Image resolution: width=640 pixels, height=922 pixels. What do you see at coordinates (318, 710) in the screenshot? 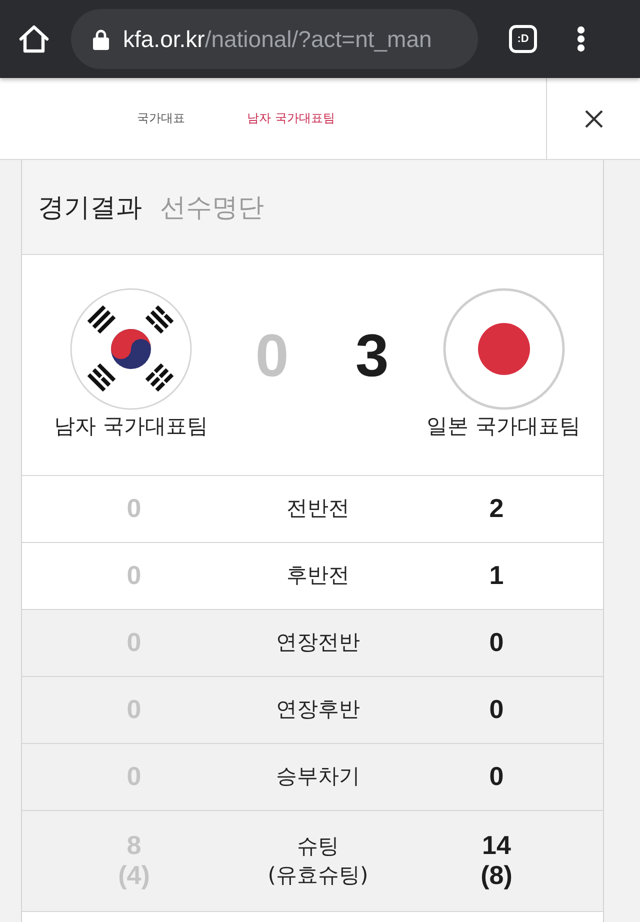
I see `stat-label: 연장후반` at bounding box center [318, 710].